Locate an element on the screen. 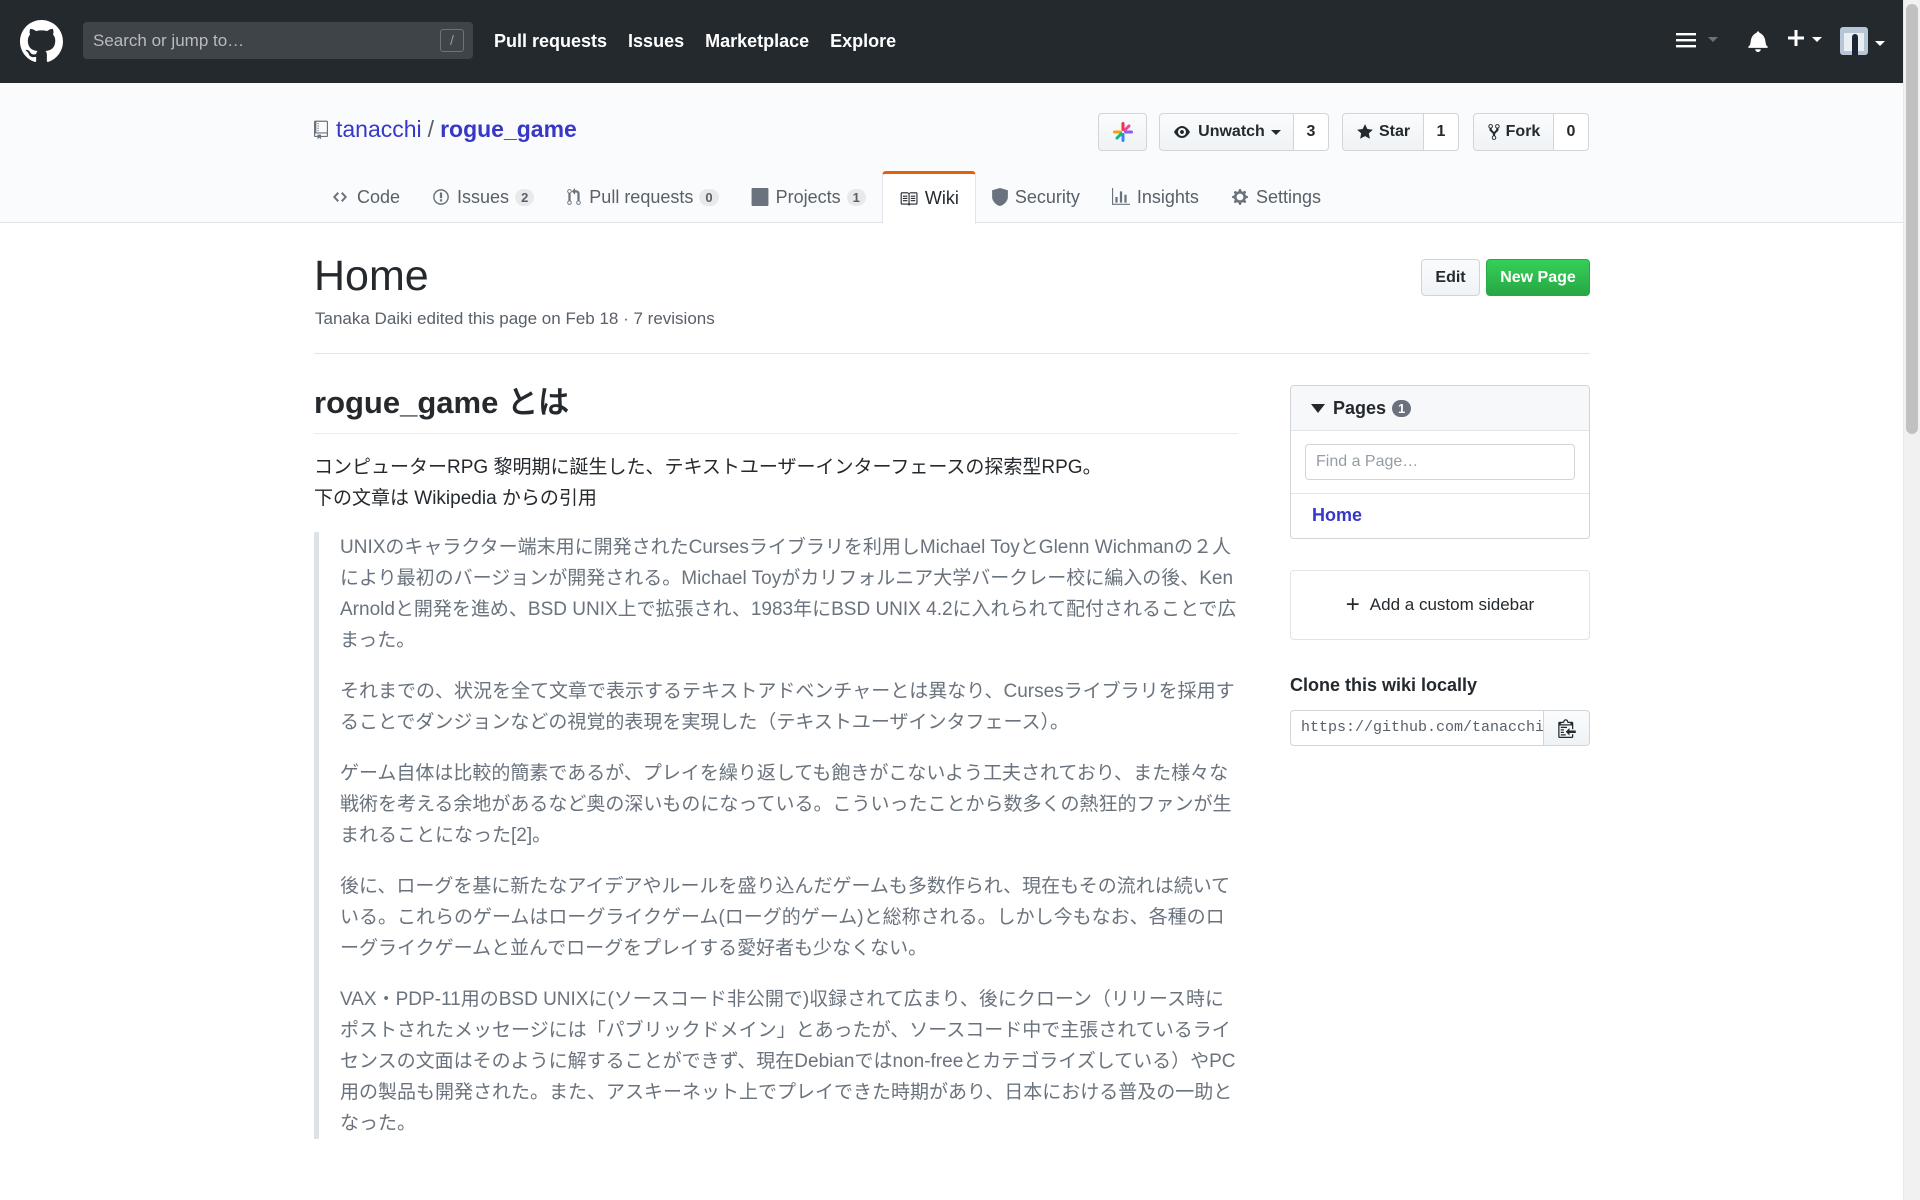 This screenshot has height=1200, width=1920. add-custom-sidebar-button: + Add a custom sidebar is located at coordinates (1440, 605).